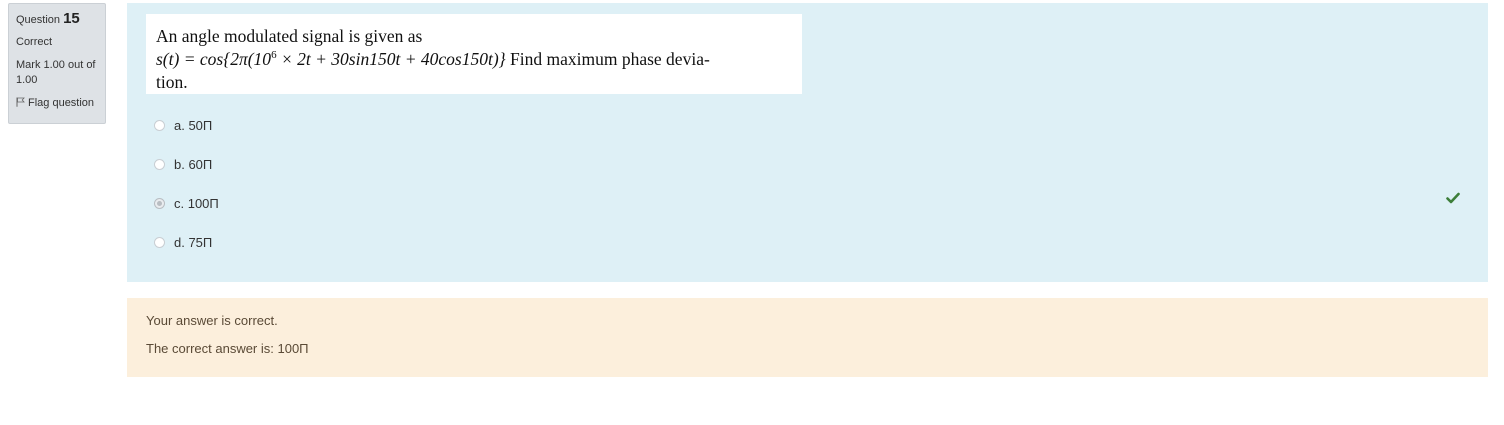 Image resolution: width=1504 pixels, height=425 pixels. What do you see at coordinates (227, 348) in the screenshot?
I see `right-answer: The correct answer is: 100Π` at bounding box center [227, 348].